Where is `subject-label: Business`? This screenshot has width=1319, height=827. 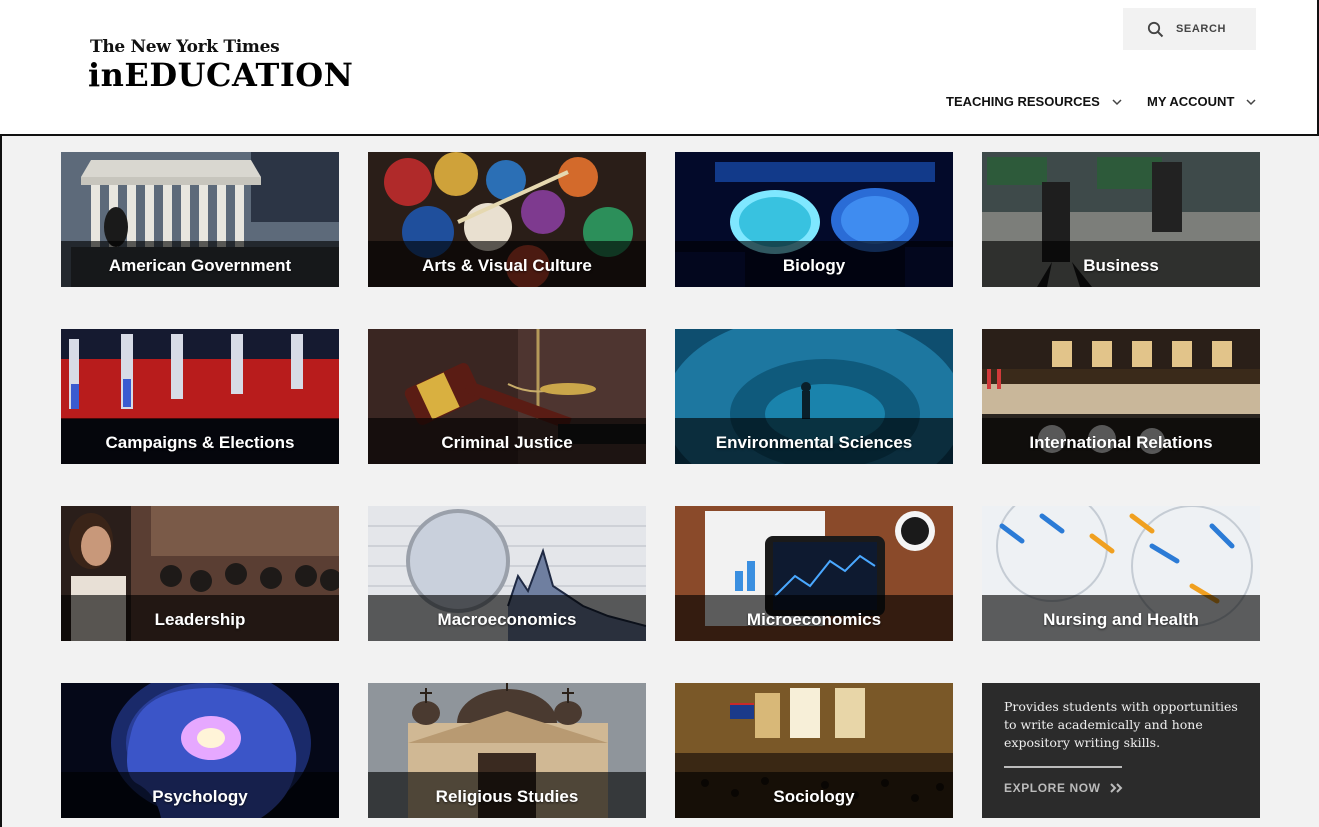
subject-label: Business is located at coordinates (1121, 265).